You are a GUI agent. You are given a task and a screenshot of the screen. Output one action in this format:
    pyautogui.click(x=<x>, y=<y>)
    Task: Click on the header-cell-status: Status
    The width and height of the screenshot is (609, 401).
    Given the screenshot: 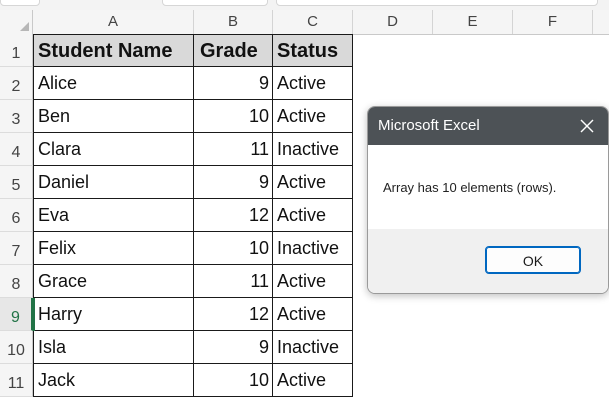 What is the action you would take?
    pyautogui.click(x=313, y=50)
    